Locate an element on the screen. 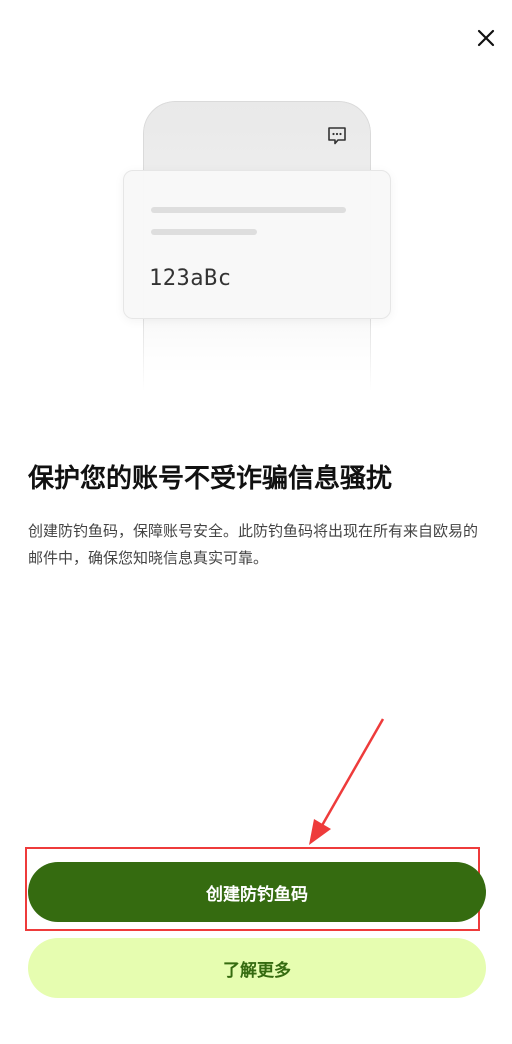  annotation-arrow is located at coordinates (347, 781).